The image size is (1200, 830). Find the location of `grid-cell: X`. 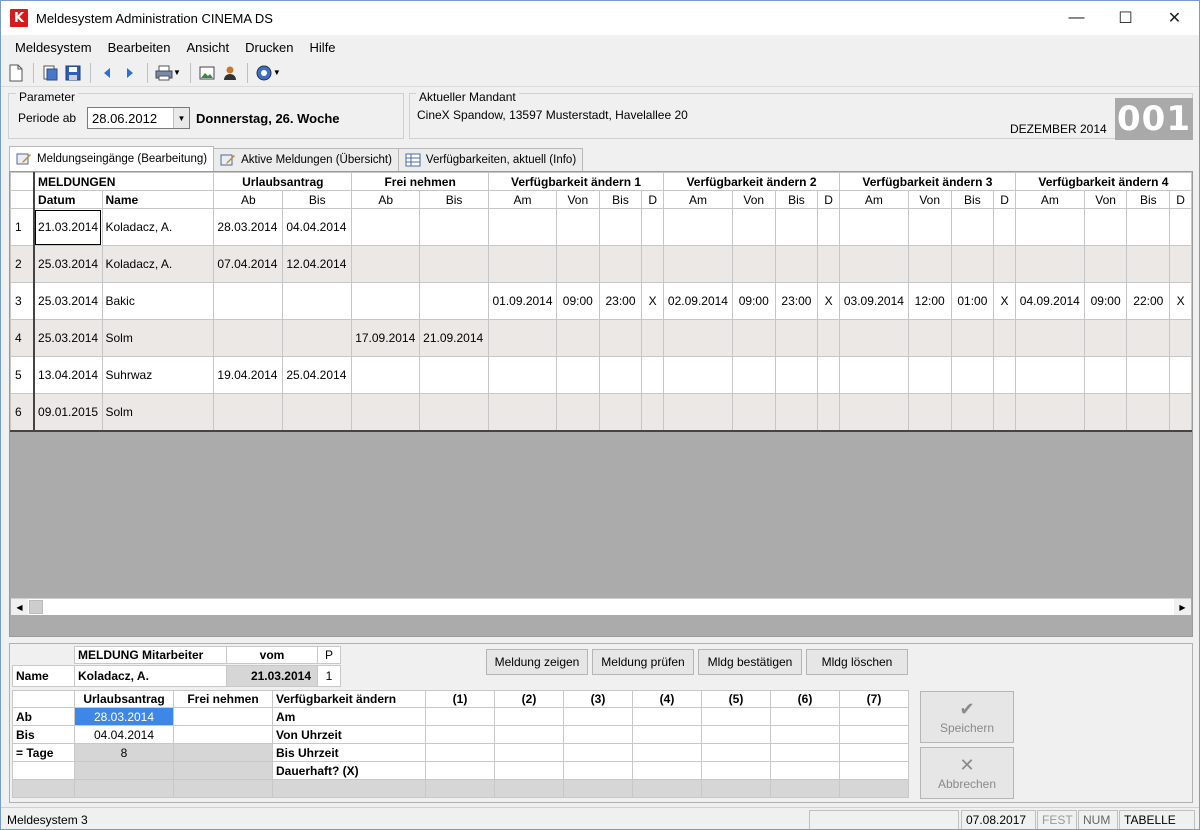

grid-cell: X is located at coordinates (653, 301).